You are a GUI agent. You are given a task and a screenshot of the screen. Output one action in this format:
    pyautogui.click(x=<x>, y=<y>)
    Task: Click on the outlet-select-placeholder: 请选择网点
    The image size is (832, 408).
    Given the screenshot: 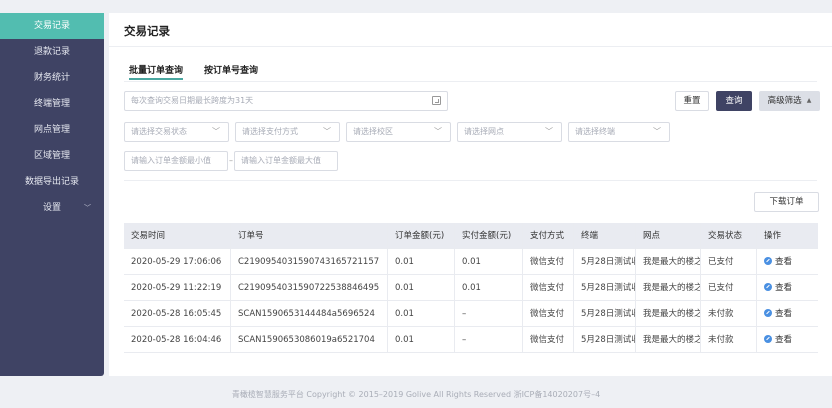 What is the action you would take?
    pyautogui.click(x=484, y=131)
    